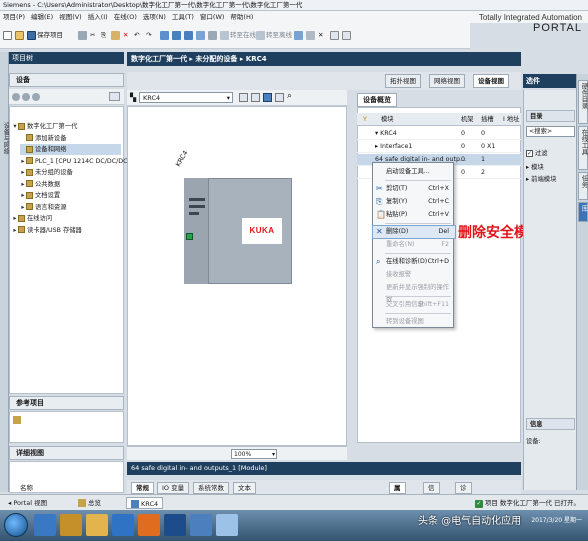  Describe the element at coordinates (92, 35) in the screenshot. I see `cut-icon: ✂` at that location.